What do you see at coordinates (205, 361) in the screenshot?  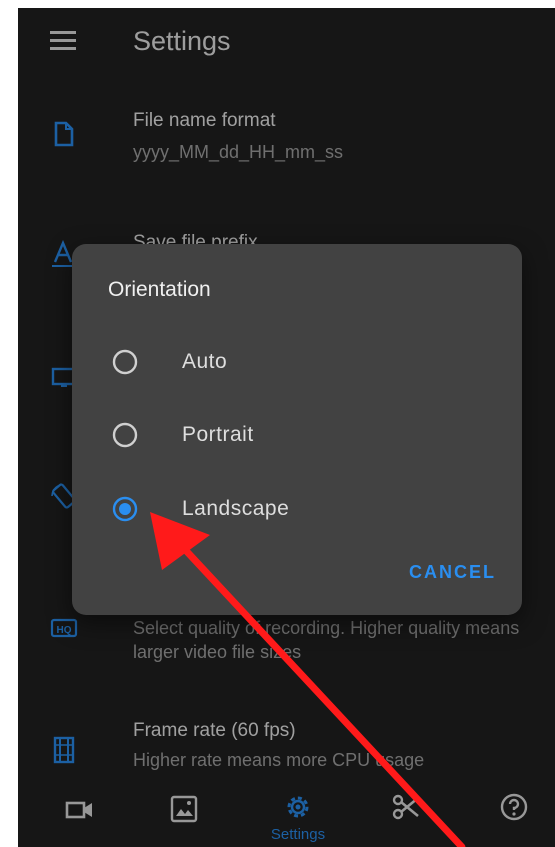 I see `option-label: Auto` at bounding box center [205, 361].